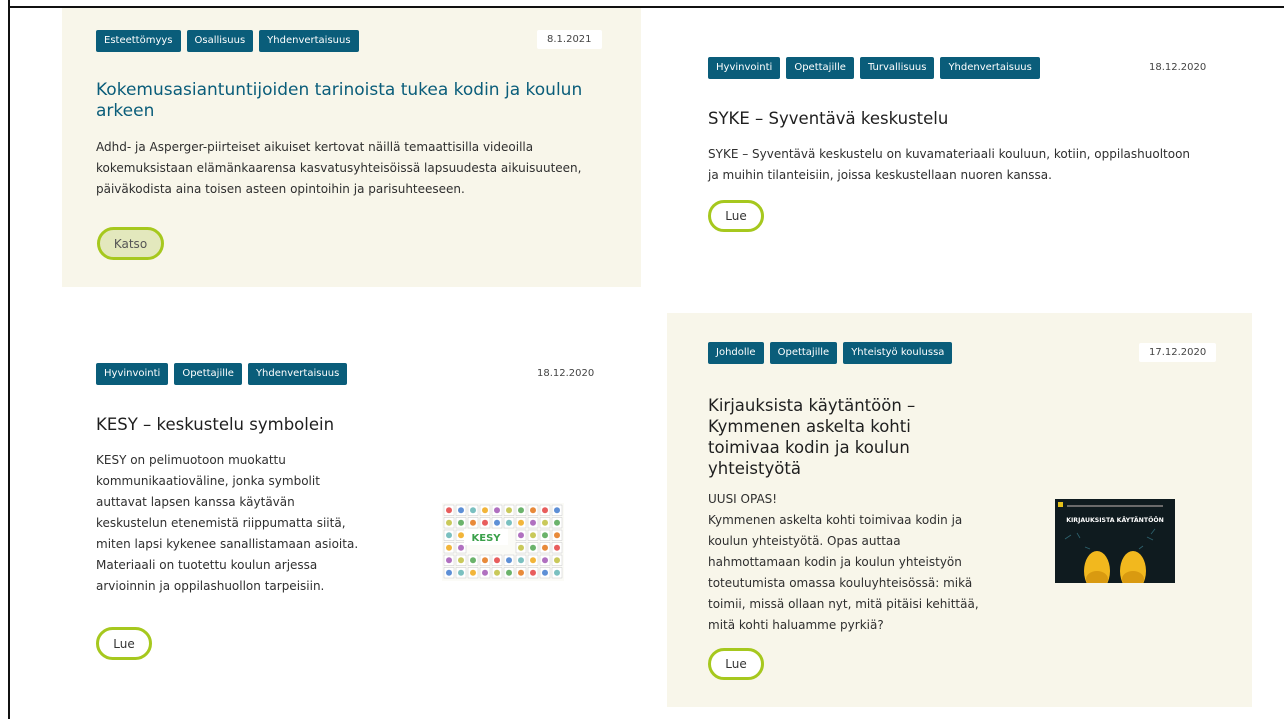 The width and height of the screenshot is (1284, 719). Describe the element at coordinates (1115, 519) in the screenshot. I see `guide-cover-title: KIRJAUKSISTA KÄYTÄNTÖÖN` at that location.